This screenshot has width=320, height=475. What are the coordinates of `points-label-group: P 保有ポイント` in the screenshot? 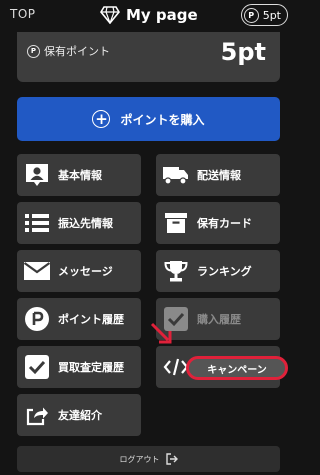 It's located at (68, 51).